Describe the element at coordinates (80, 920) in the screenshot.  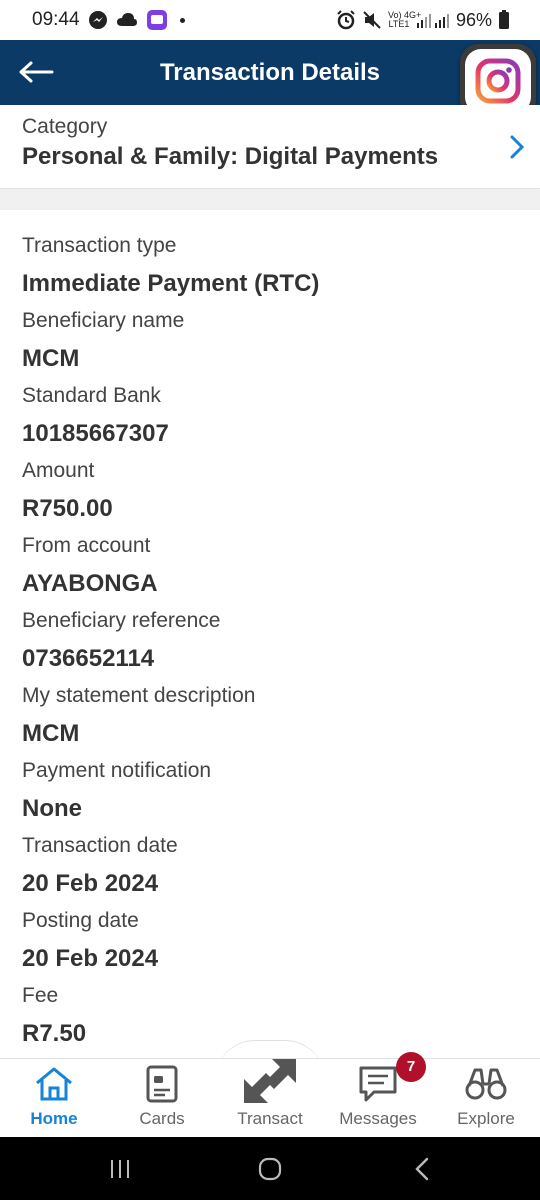
I see `detail-label: Posting date` at that location.